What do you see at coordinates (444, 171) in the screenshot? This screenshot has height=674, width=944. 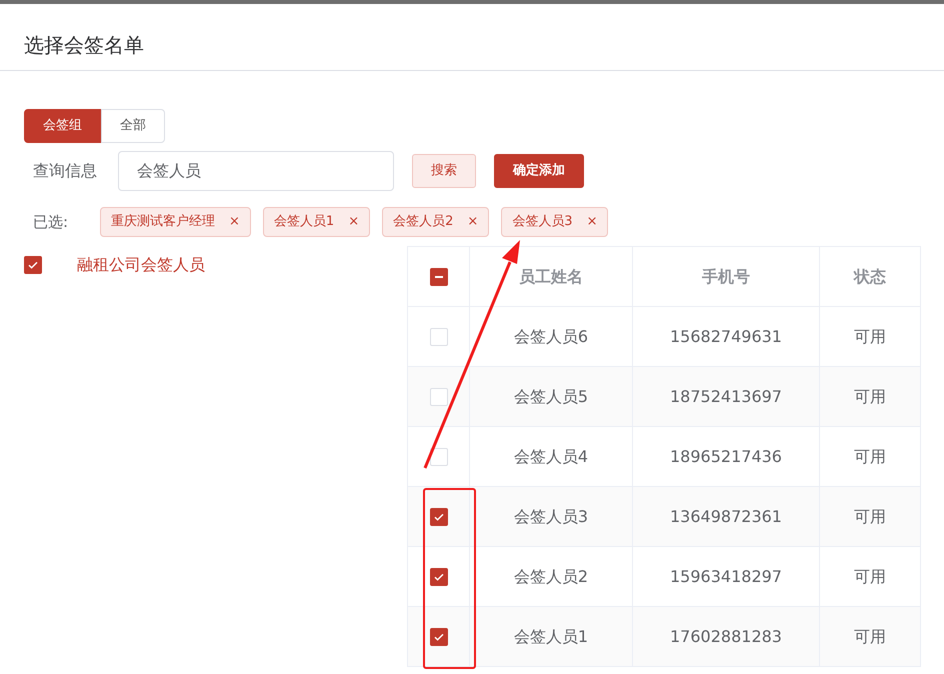 I see `search-button: 搜索` at bounding box center [444, 171].